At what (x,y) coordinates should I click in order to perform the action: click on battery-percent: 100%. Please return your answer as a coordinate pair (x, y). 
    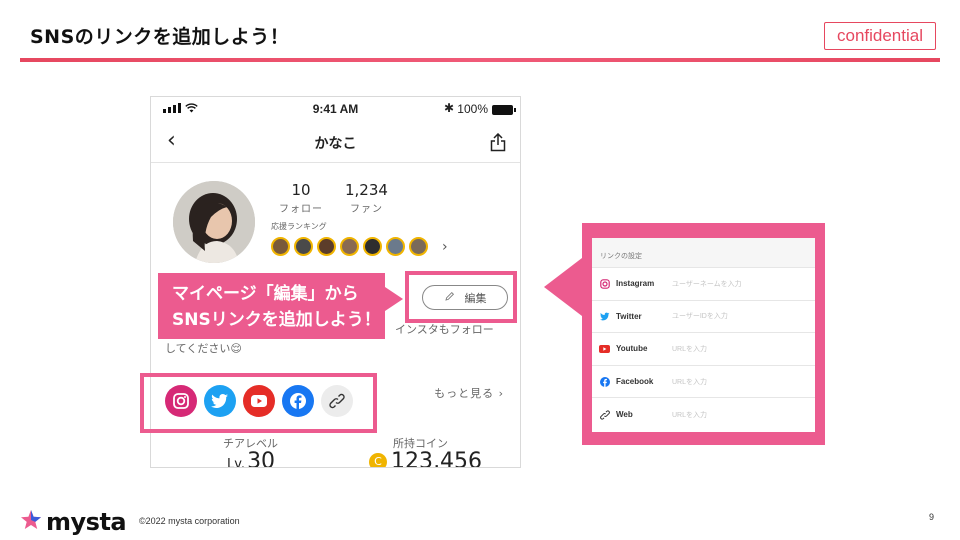
    Looking at the image, I should click on (472, 109).